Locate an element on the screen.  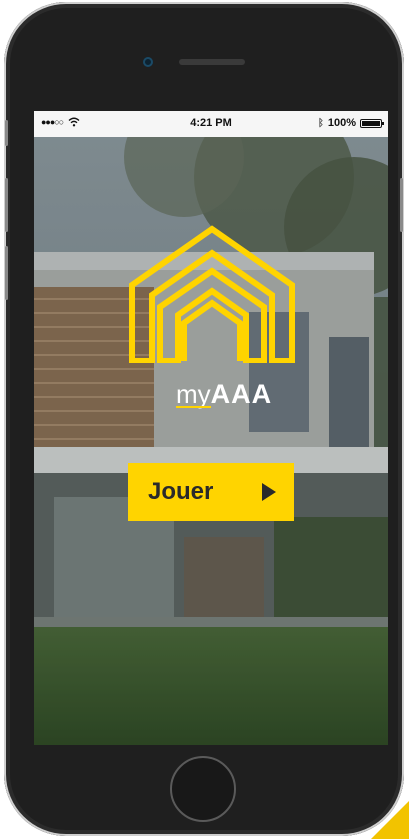
battery-icon is located at coordinates (372, 123).